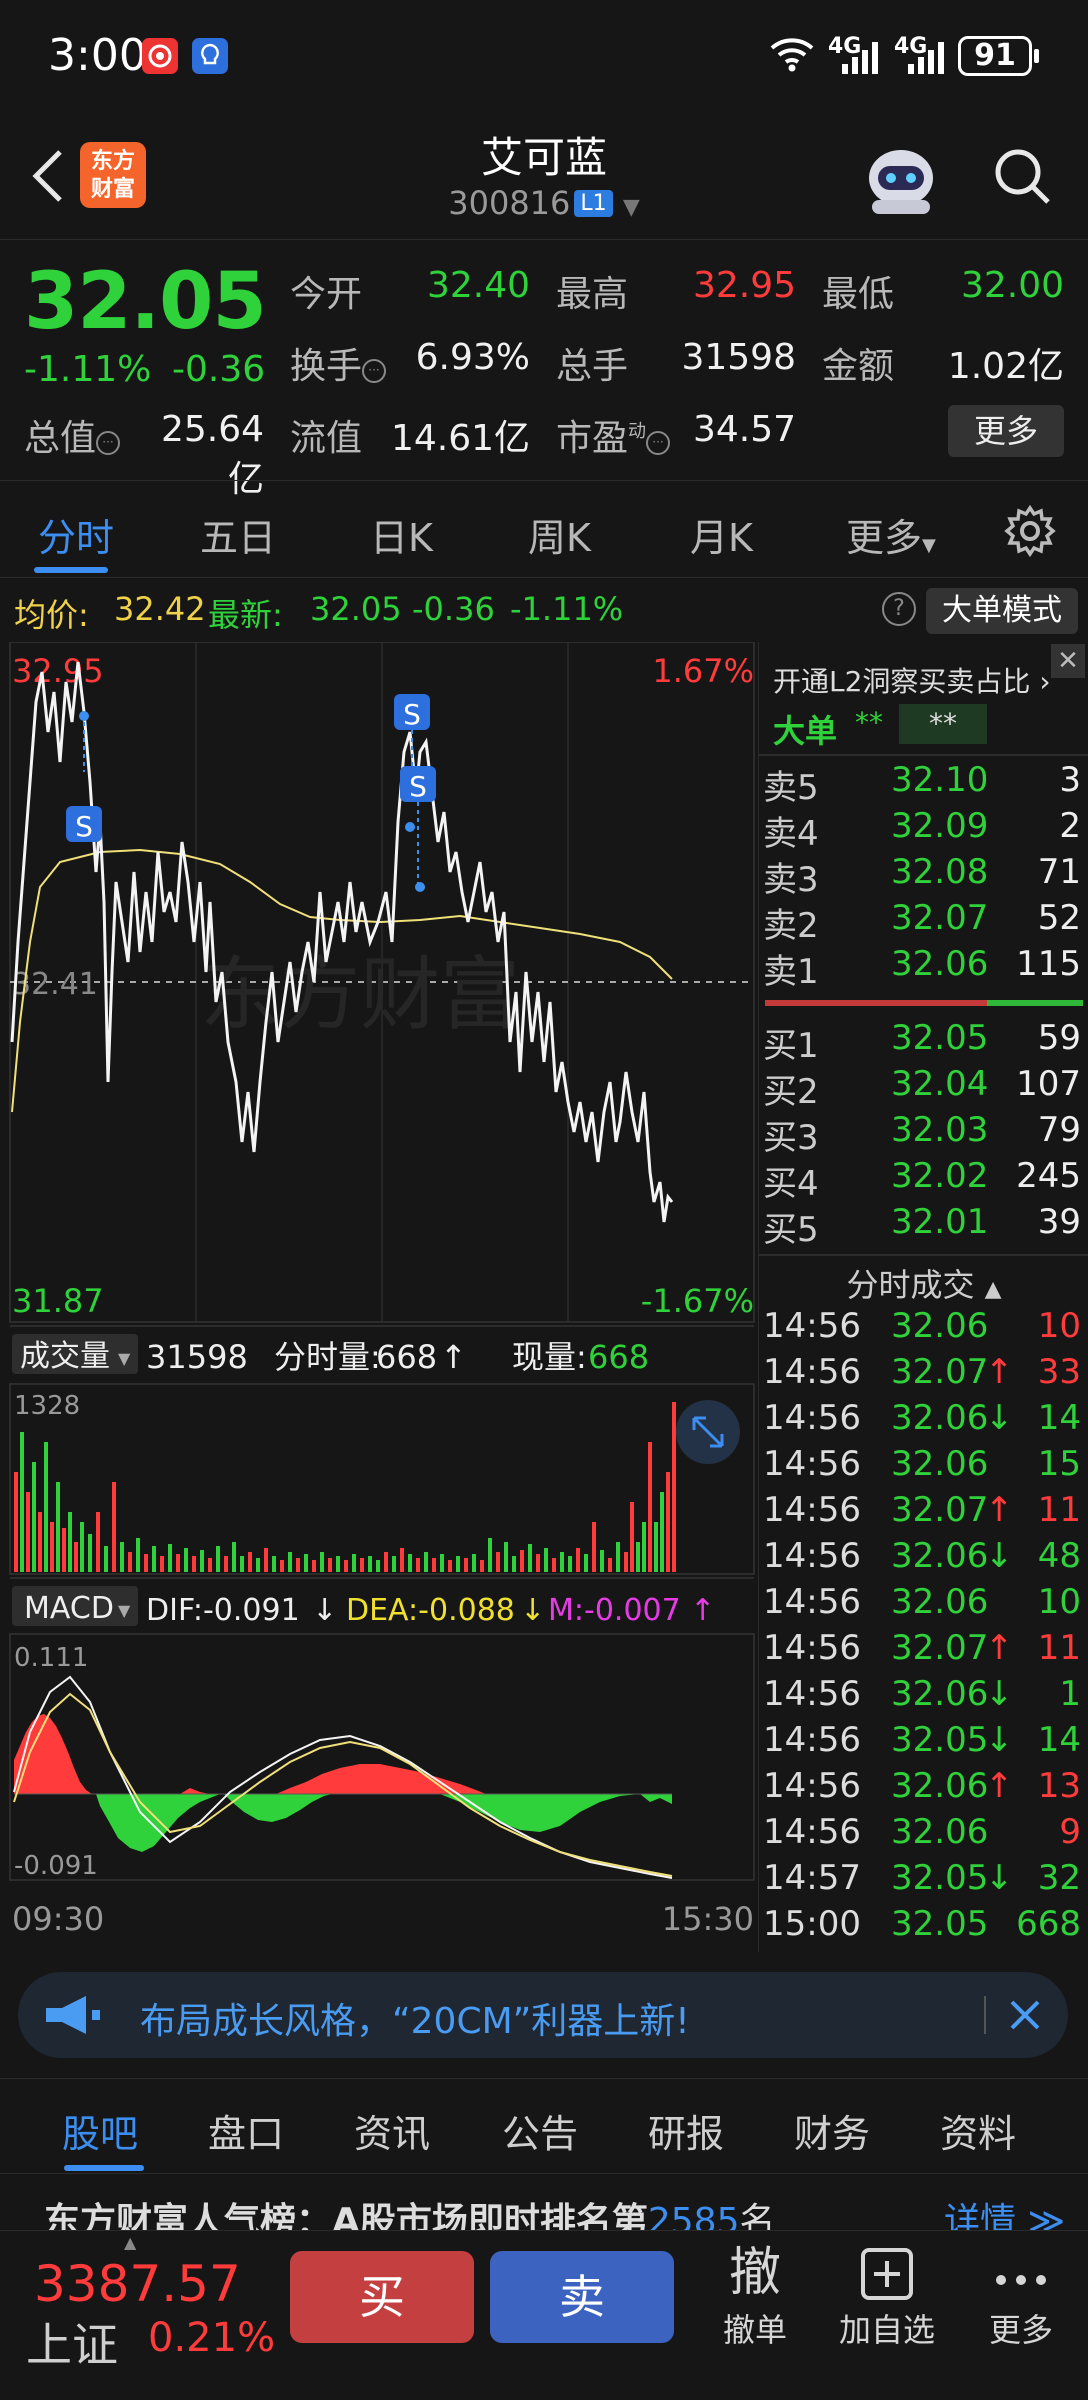 The width and height of the screenshot is (1088, 2400). What do you see at coordinates (887, 2273) in the screenshot?
I see `plus-box-icon` at bounding box center [887, 2273].